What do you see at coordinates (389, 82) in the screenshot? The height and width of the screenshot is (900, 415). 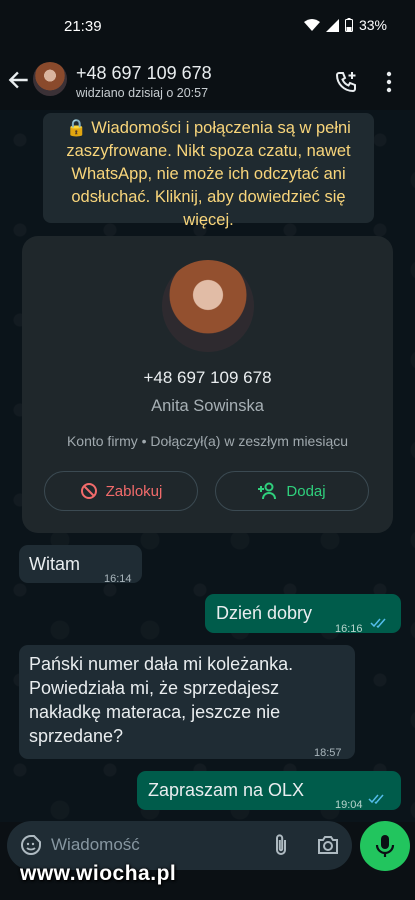 I see `more-options-icon` at bounding box center [389, 82].